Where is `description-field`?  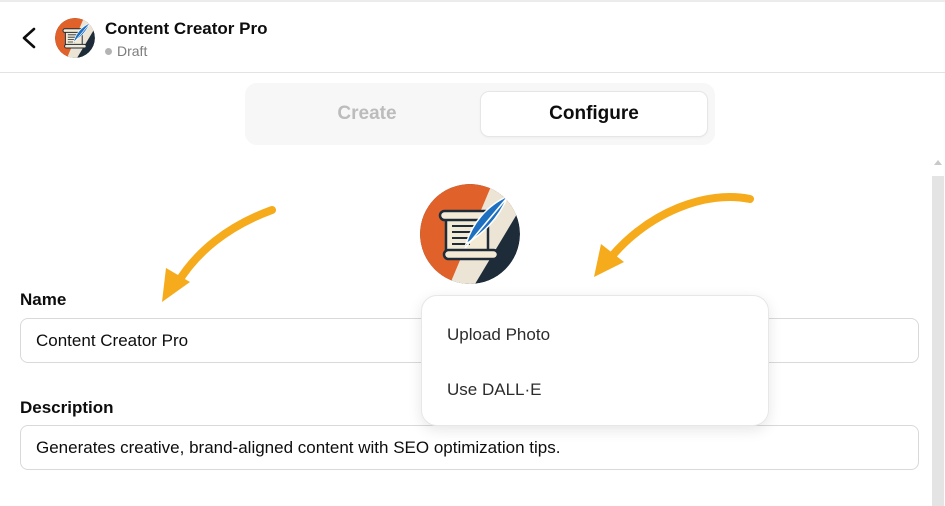
description-field is located at coordinates (469, 447).